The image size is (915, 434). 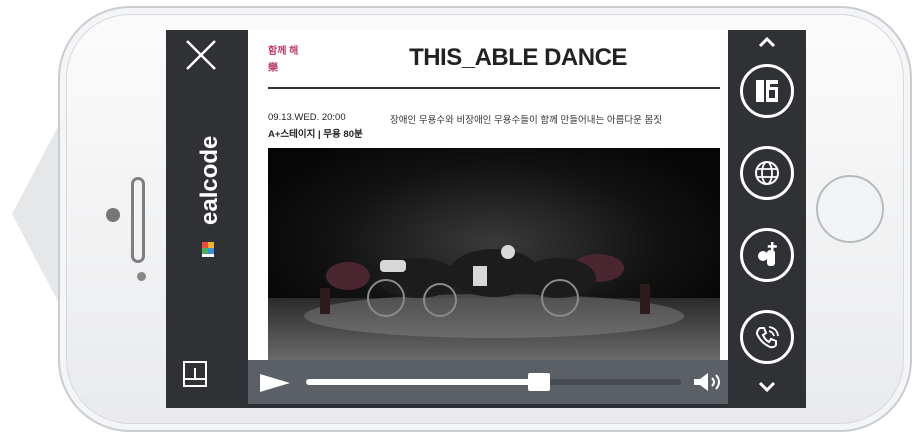 I want to click on phone-glyph, so click(x=767, y=337).